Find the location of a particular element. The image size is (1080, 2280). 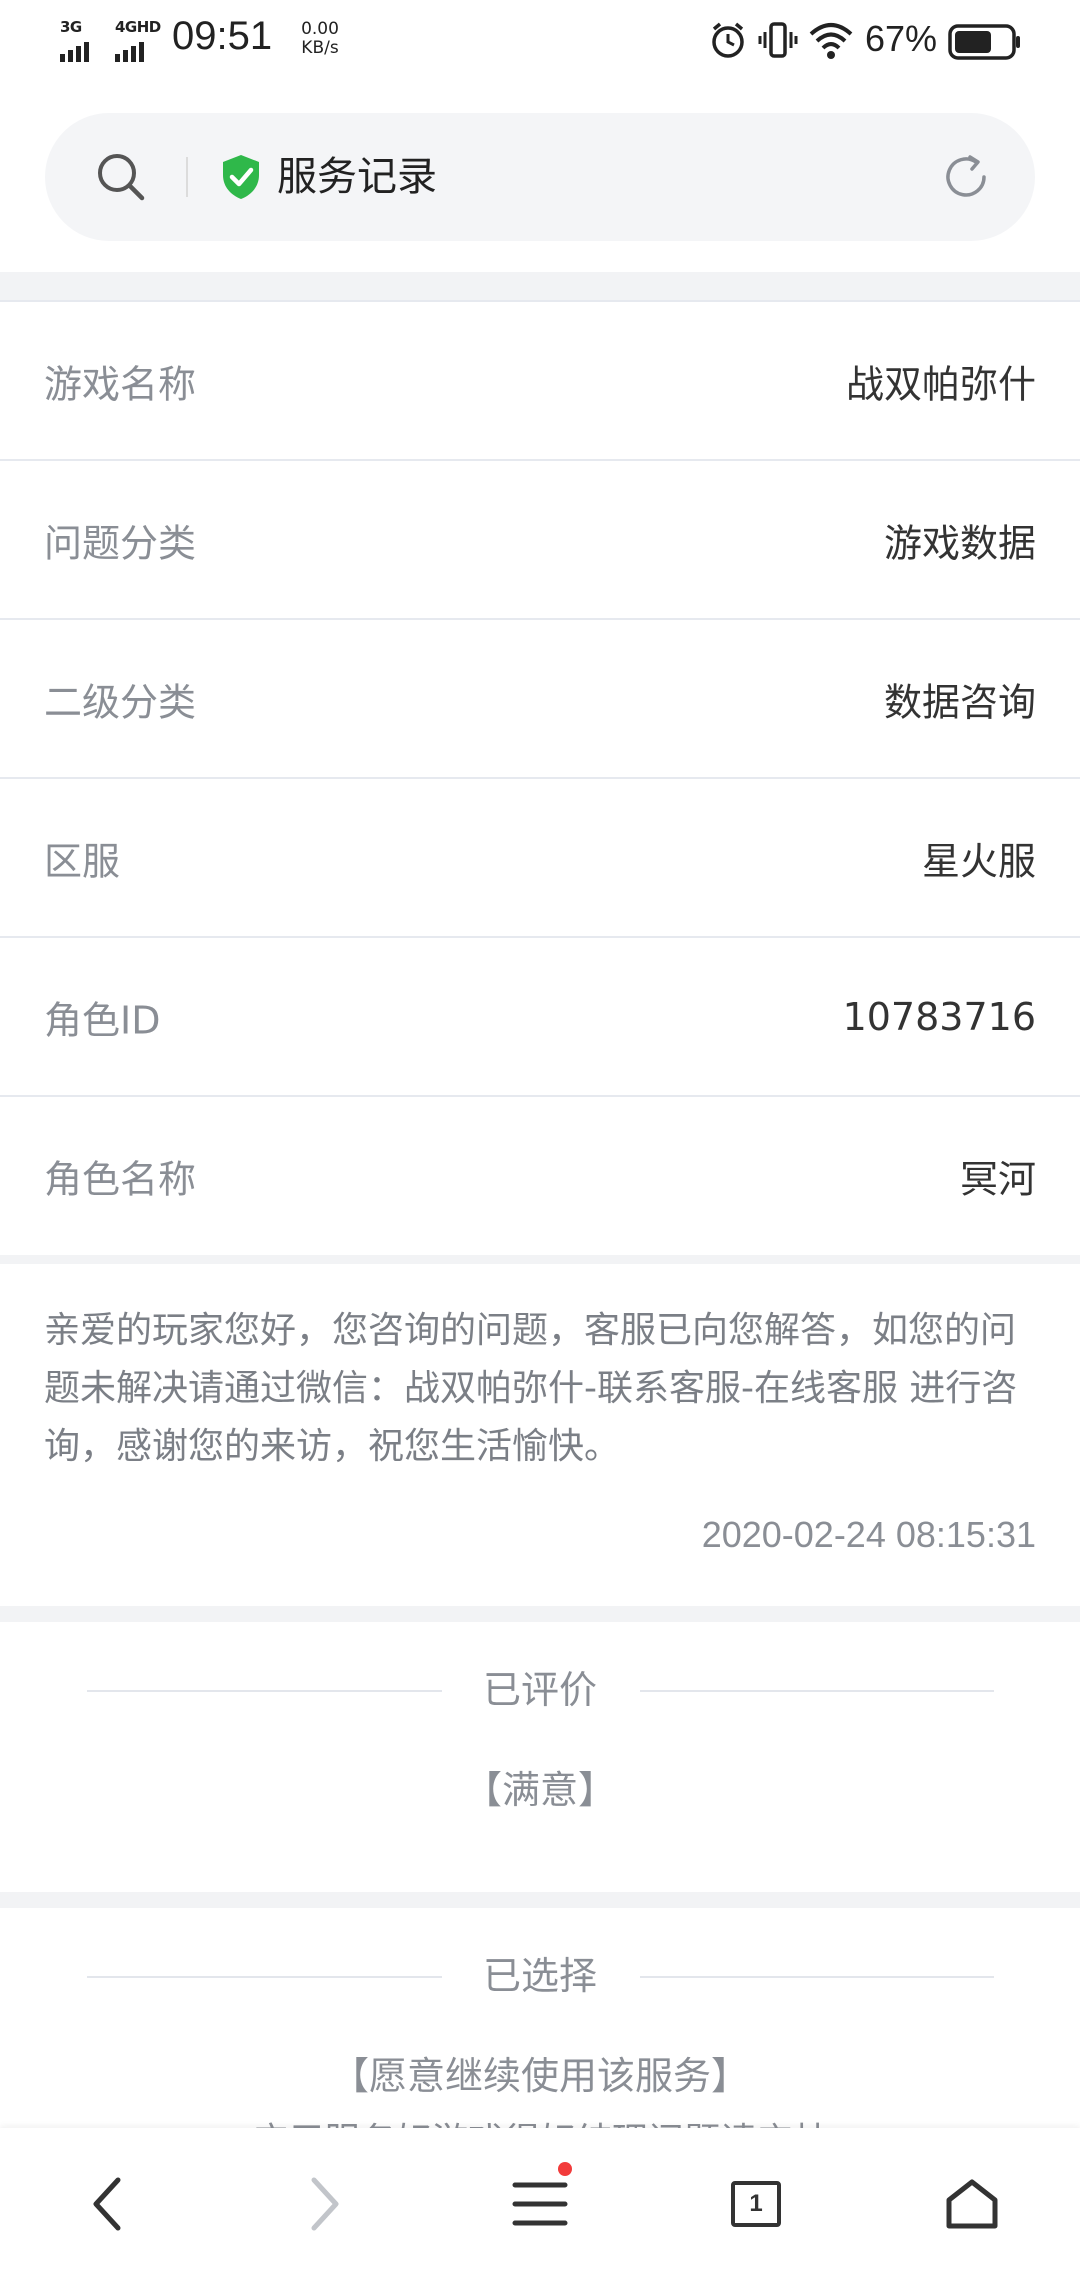

network-type-2: 4GHD is located at coordinates (138, 27).